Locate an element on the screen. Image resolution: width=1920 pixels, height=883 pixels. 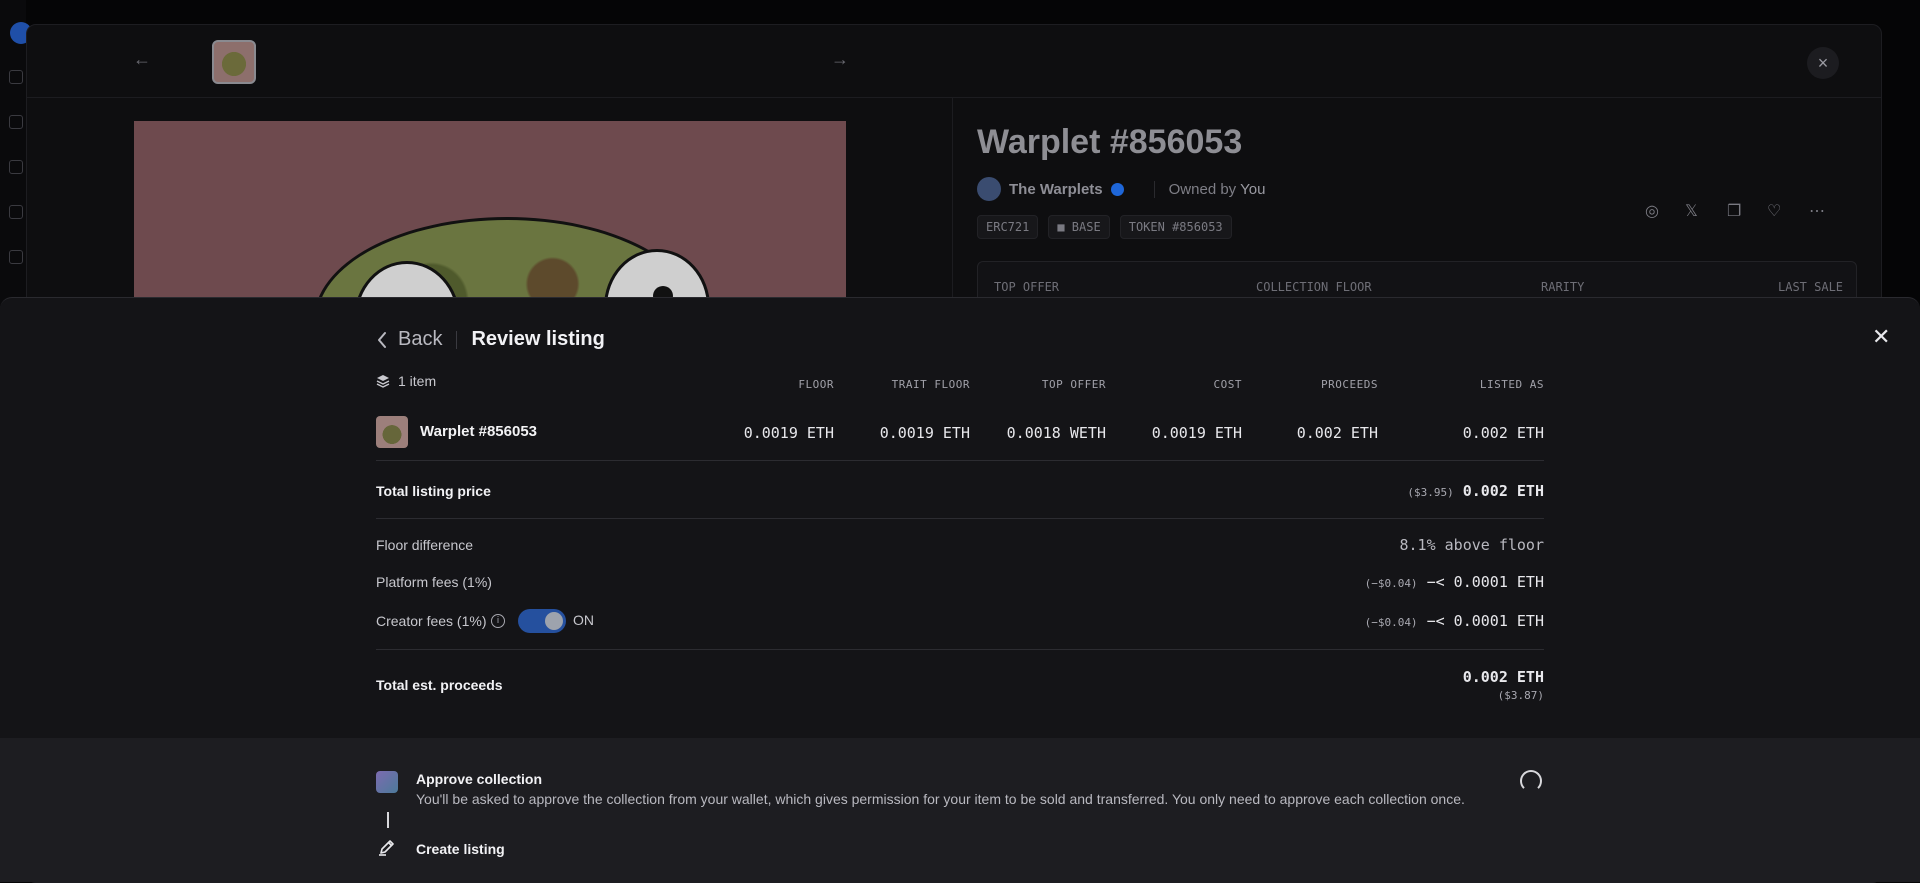
pencil-icon is located at coordinates (386, 848).